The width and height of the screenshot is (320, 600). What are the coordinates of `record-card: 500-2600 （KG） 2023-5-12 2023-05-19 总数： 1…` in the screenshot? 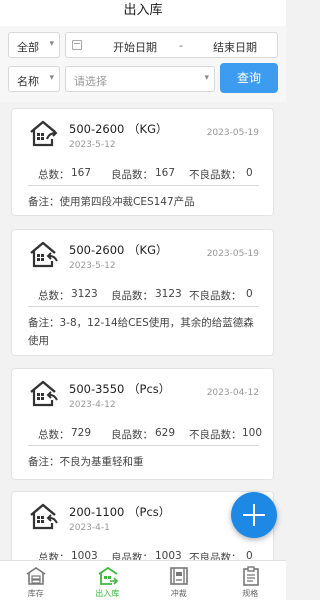 It's located at (142, 162).